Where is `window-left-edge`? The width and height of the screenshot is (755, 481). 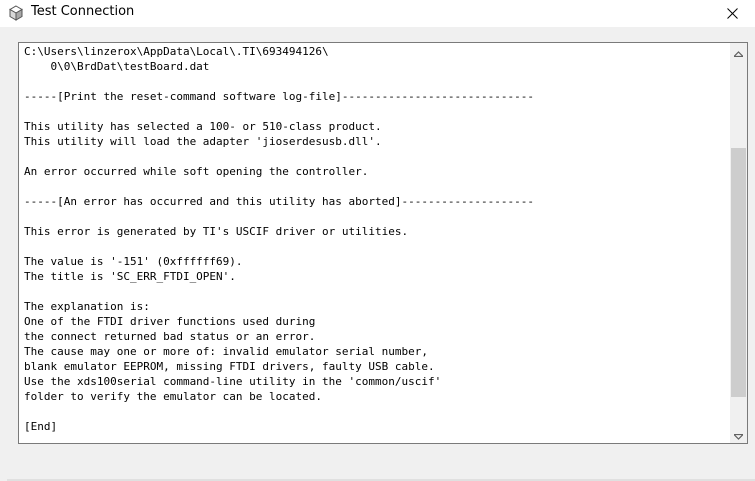
window-left-edge is located at coordinates (3, 254).